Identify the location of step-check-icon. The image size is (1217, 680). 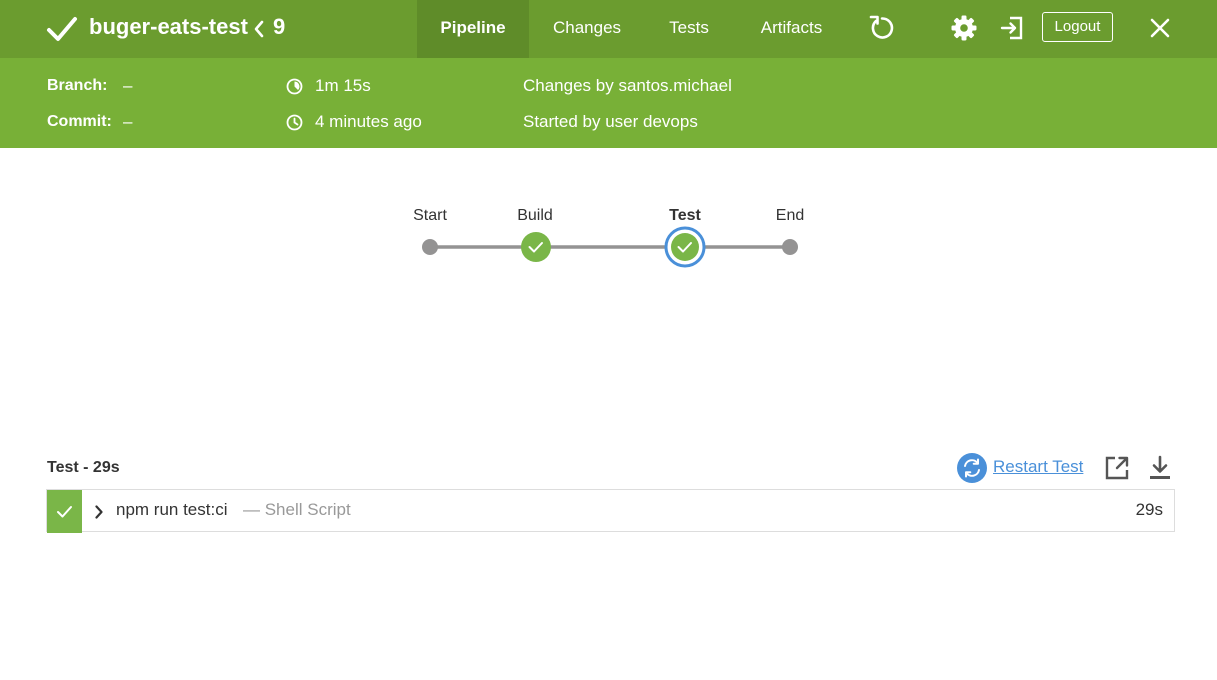
(64, 512).